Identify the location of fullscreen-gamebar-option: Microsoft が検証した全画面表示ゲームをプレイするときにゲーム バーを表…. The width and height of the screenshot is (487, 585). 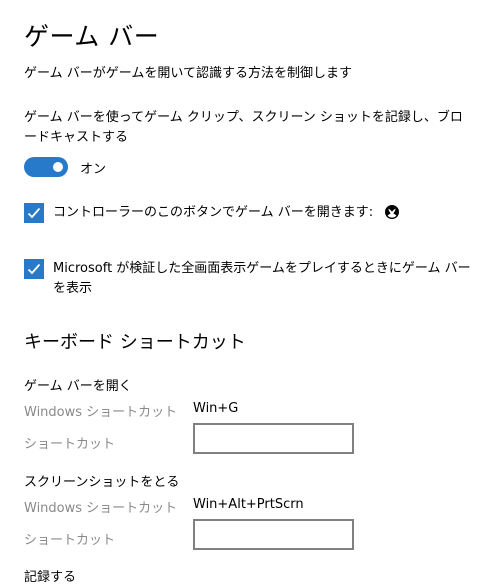
(248, 279).